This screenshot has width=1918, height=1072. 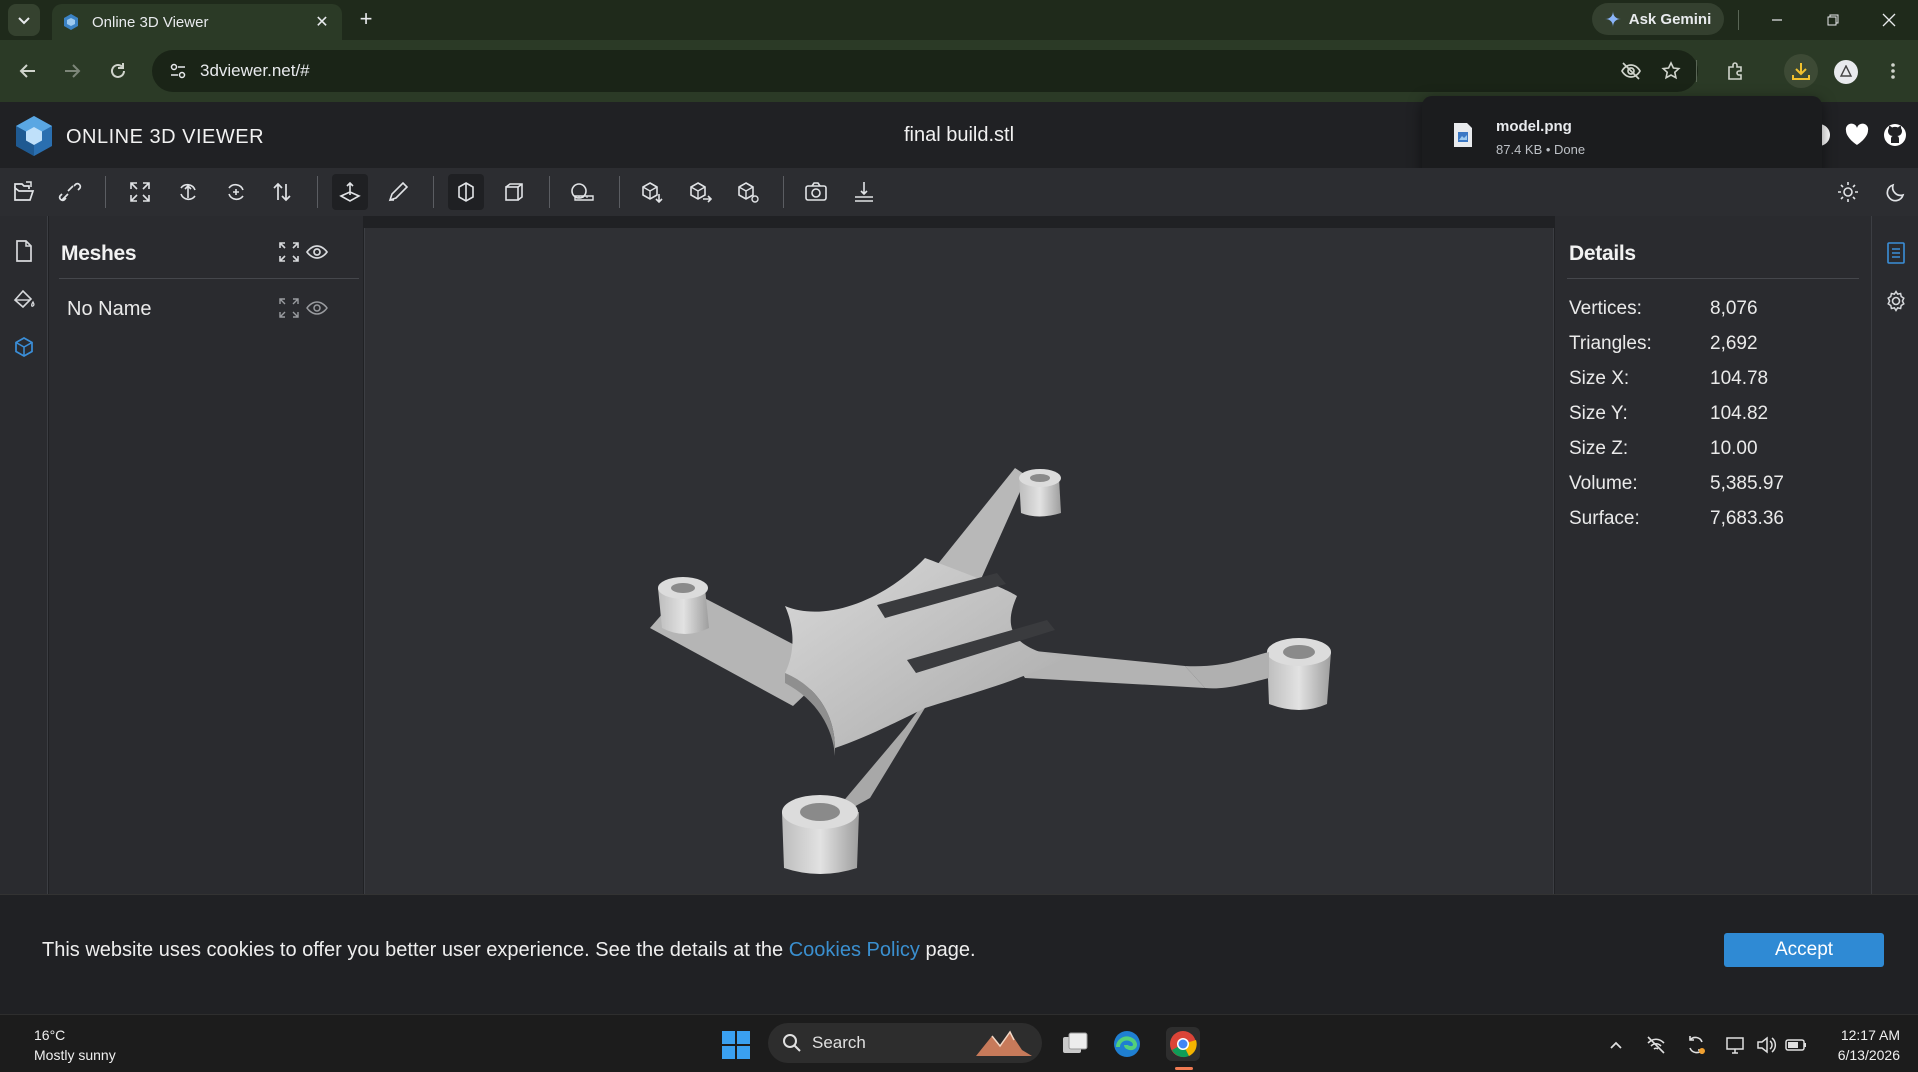 I want to click on camera-icon, so click(x=816, y=191).